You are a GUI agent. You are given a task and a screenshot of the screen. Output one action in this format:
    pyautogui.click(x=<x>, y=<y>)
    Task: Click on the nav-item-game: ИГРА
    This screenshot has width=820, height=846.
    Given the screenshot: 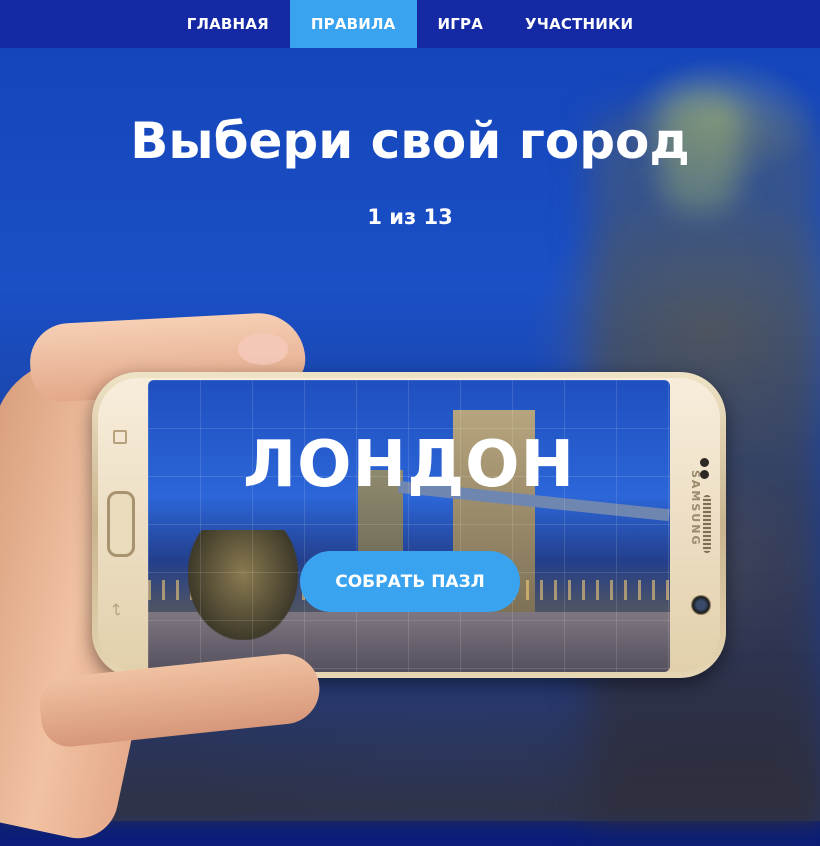 What is the action you would take?
    pyautogui.click(x=461, y=24)
    